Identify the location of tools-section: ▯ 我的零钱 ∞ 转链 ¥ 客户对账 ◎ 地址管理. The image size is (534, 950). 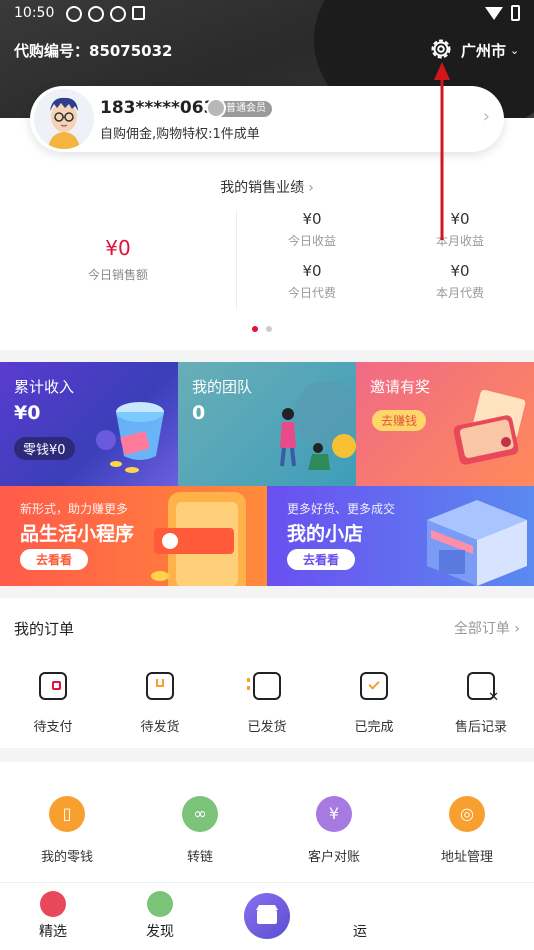
(267, 822).